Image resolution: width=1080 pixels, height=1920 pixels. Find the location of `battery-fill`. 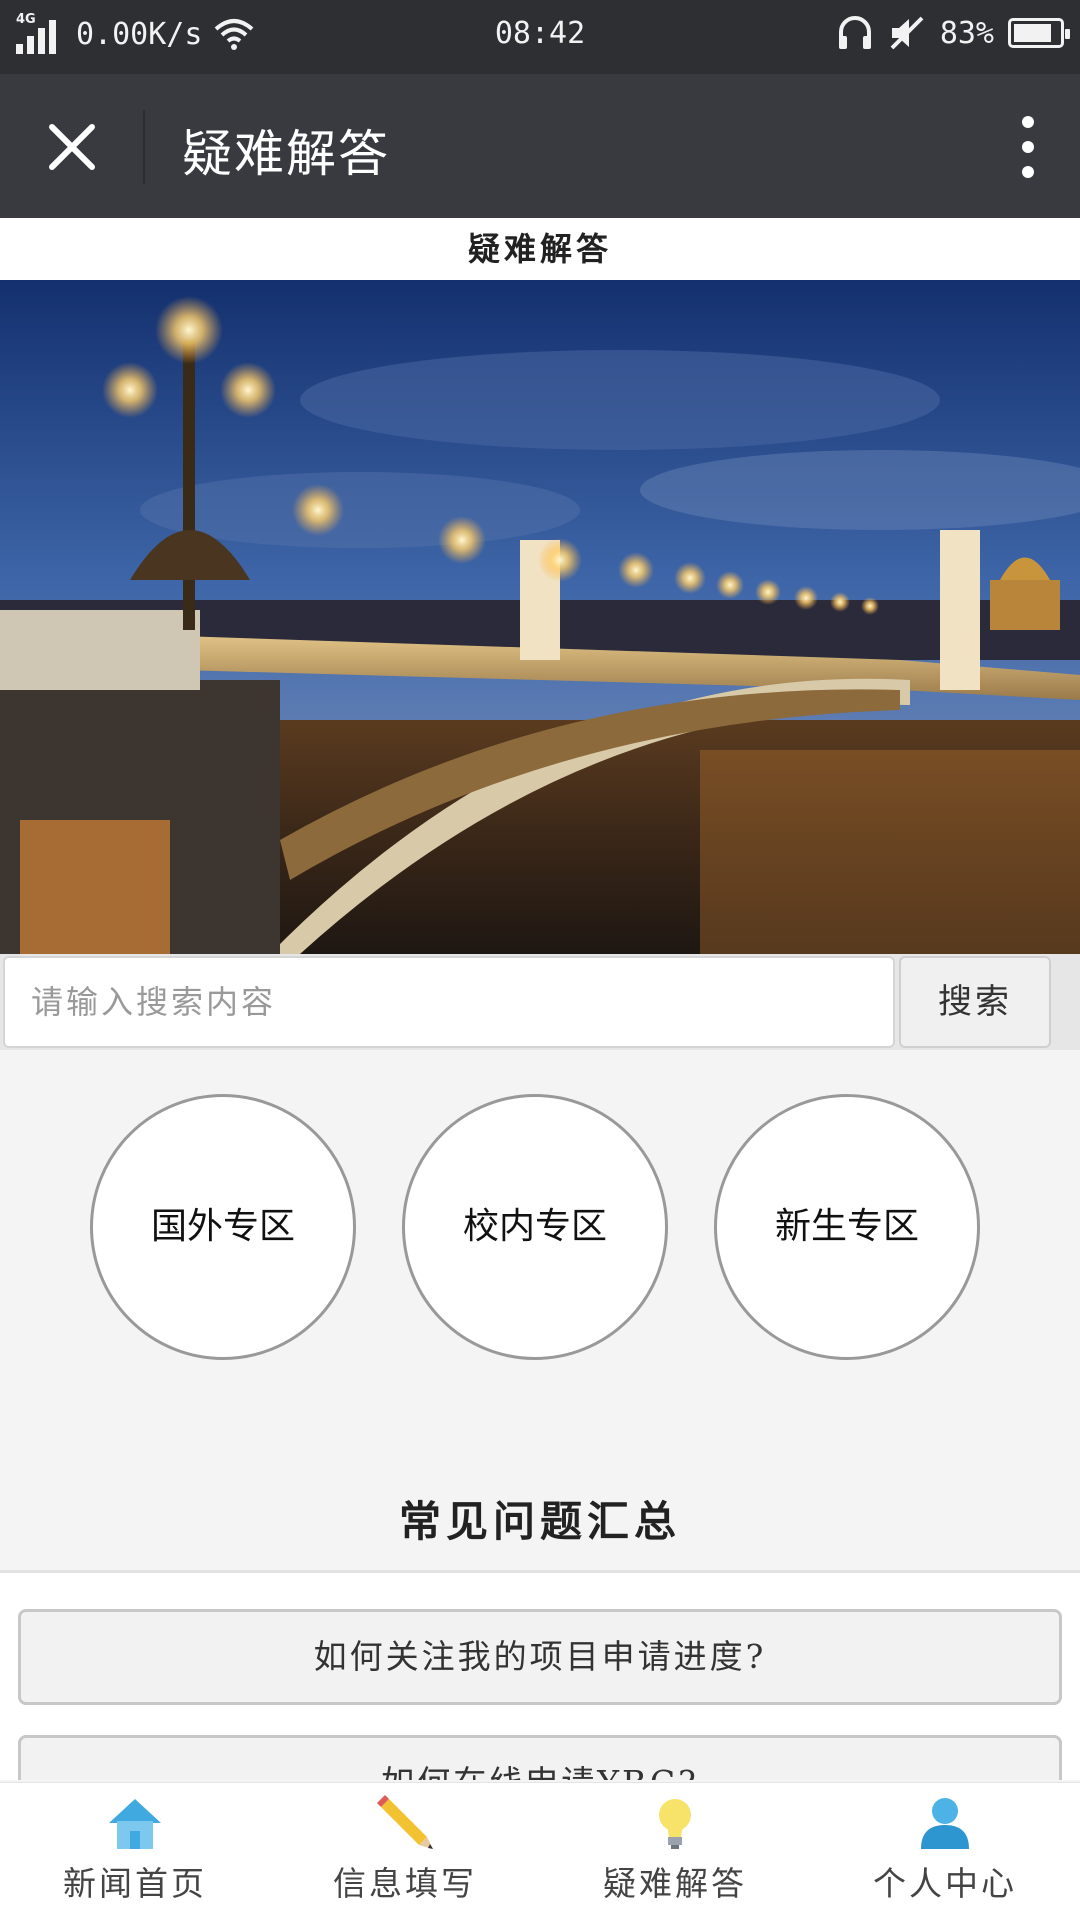

battery-fill is located at coordinates (1032, 33).